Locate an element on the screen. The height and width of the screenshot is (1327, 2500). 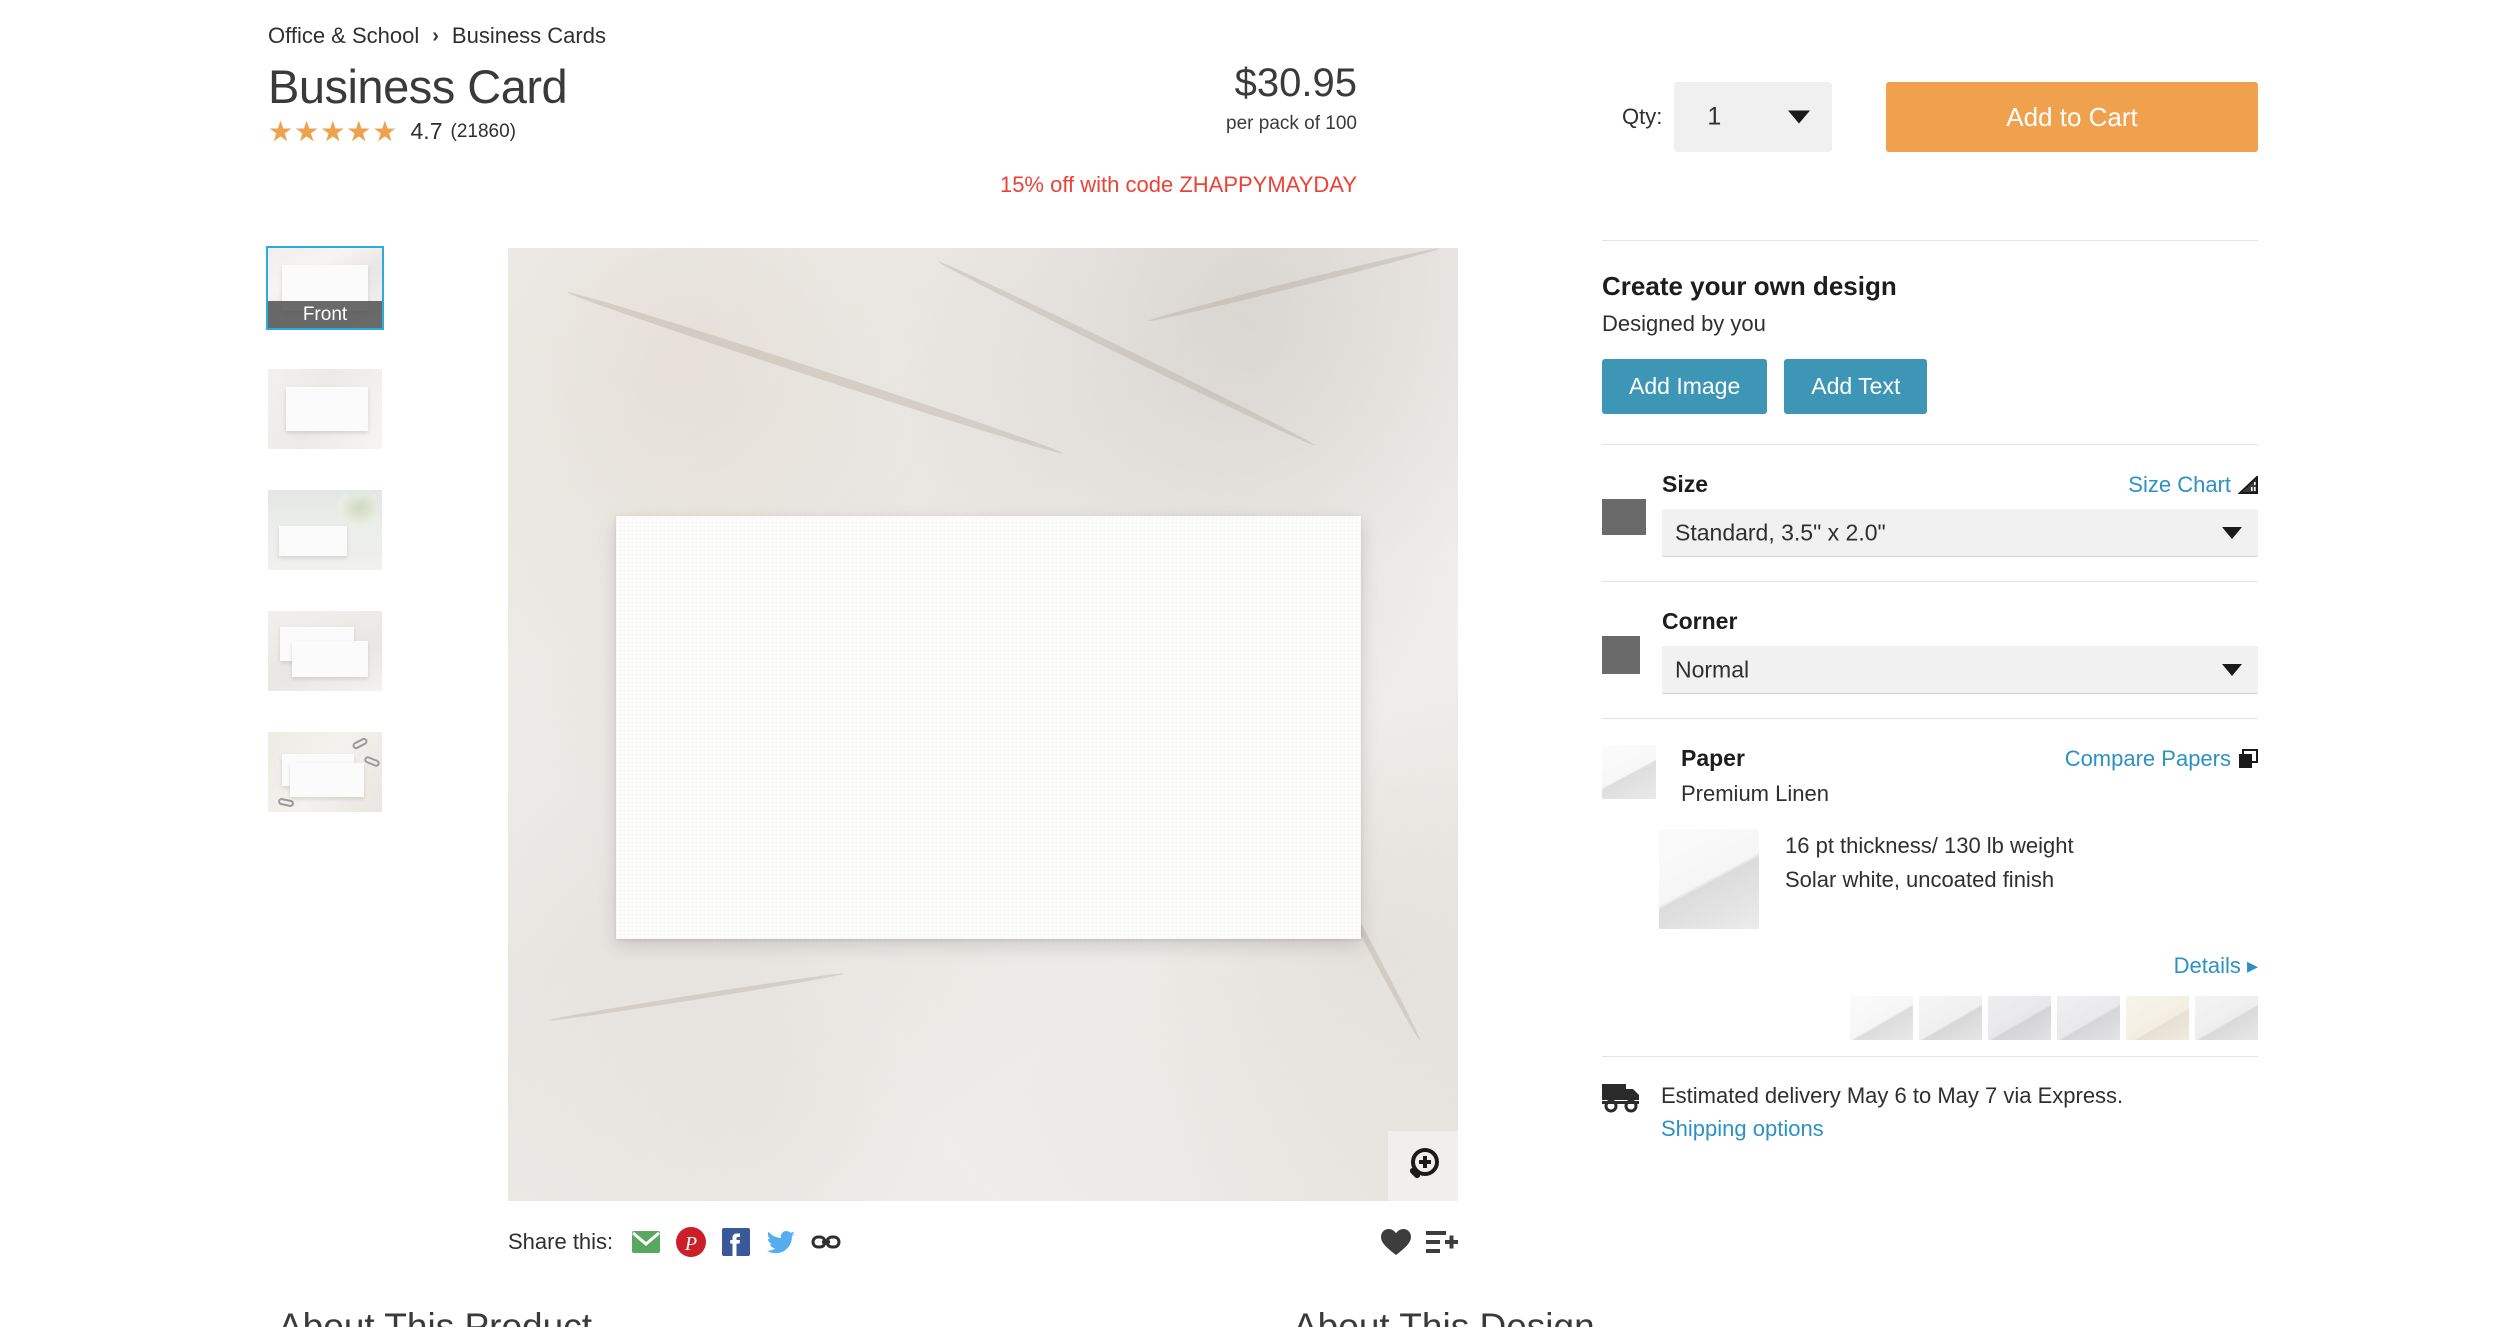
pinterest-icon: P is located at coordinates (691, 1242).